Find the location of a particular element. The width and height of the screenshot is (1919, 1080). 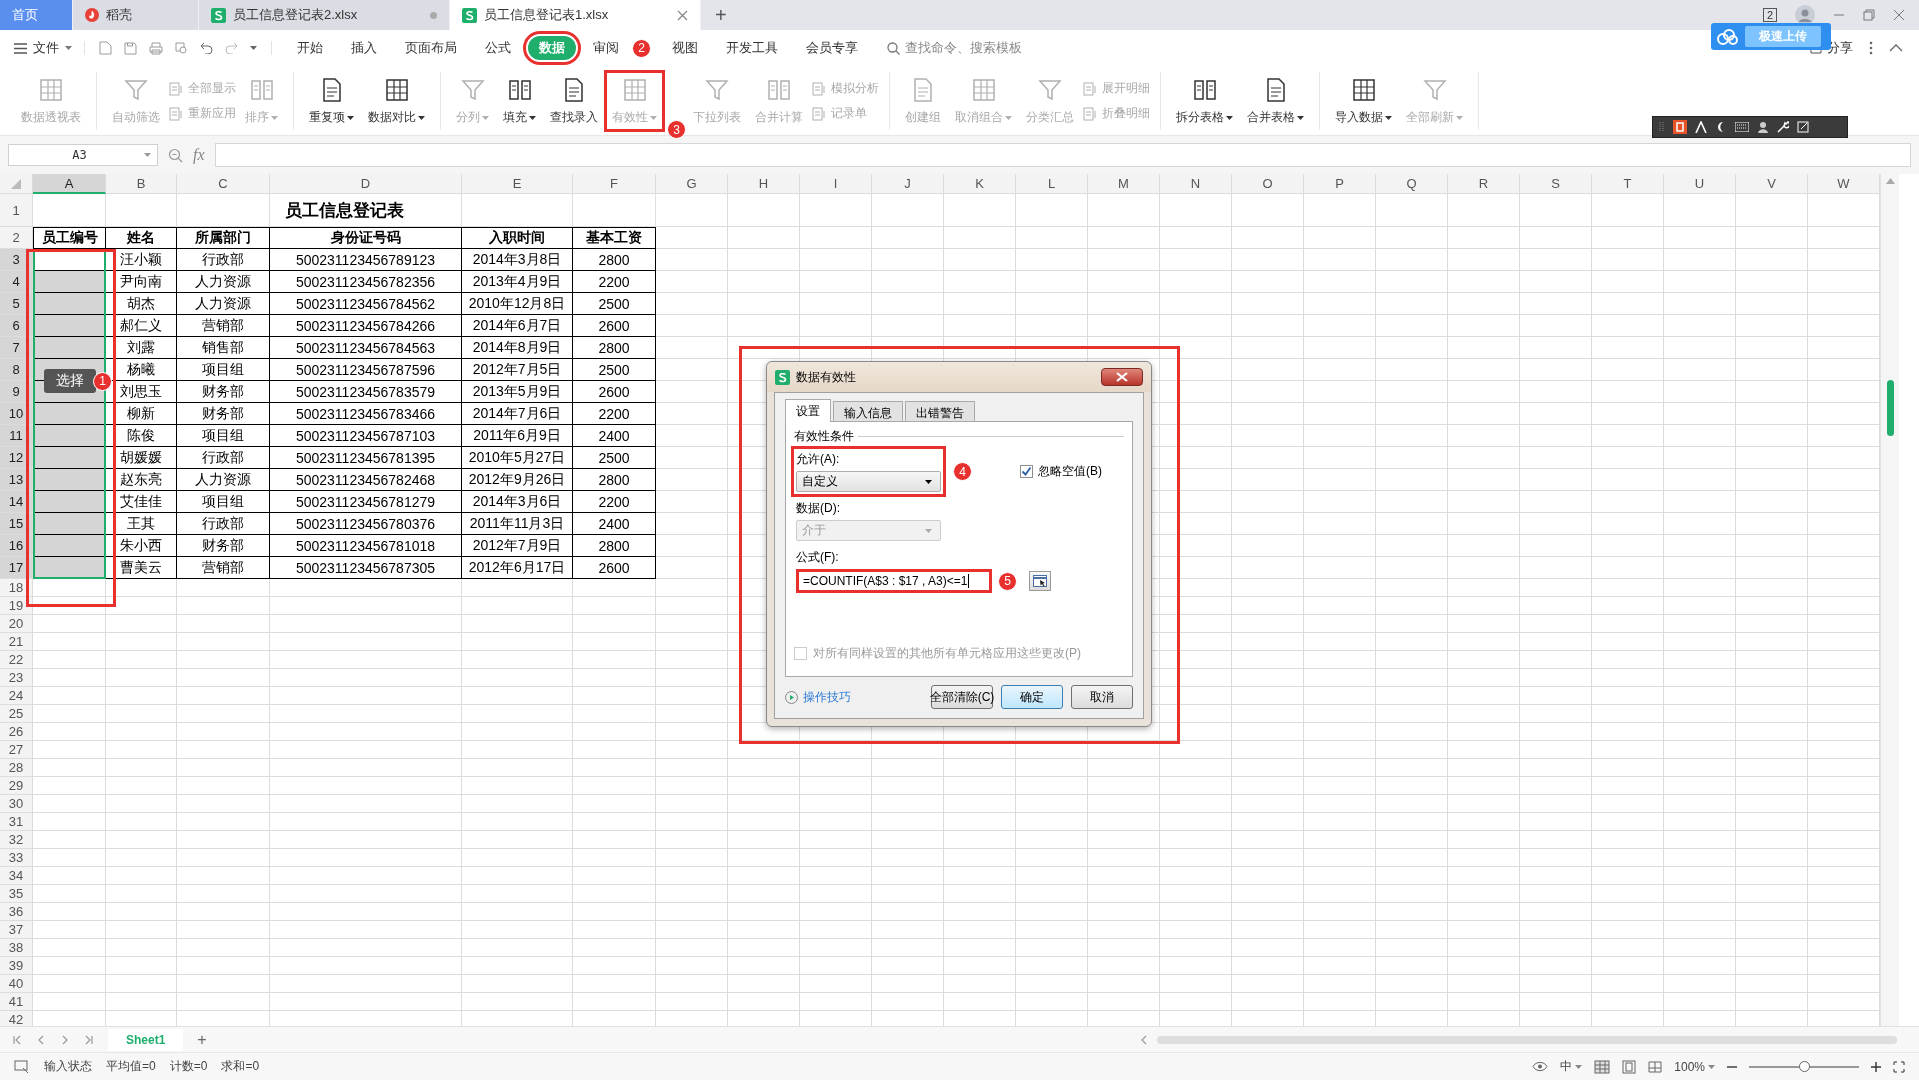

row-header: 28 is located at coordinates (16, 768).